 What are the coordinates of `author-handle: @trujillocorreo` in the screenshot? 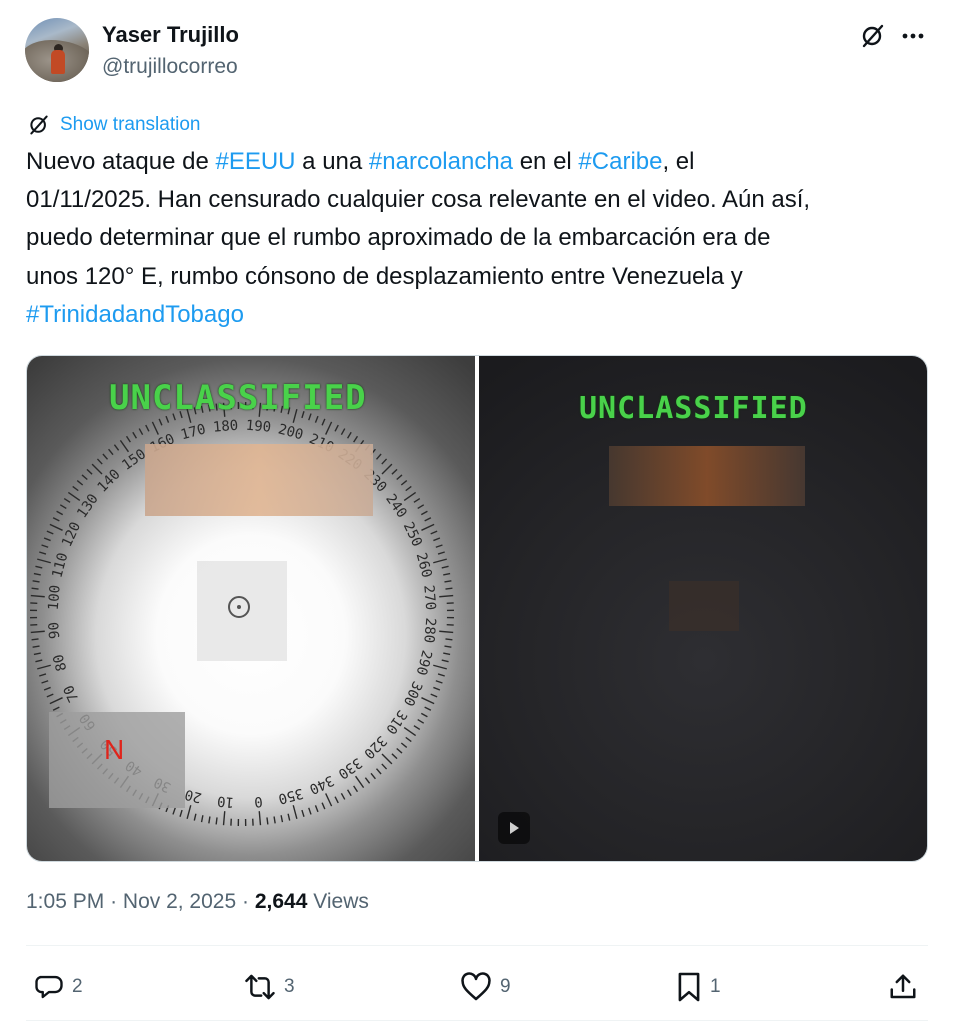 It's located at (170, 67).